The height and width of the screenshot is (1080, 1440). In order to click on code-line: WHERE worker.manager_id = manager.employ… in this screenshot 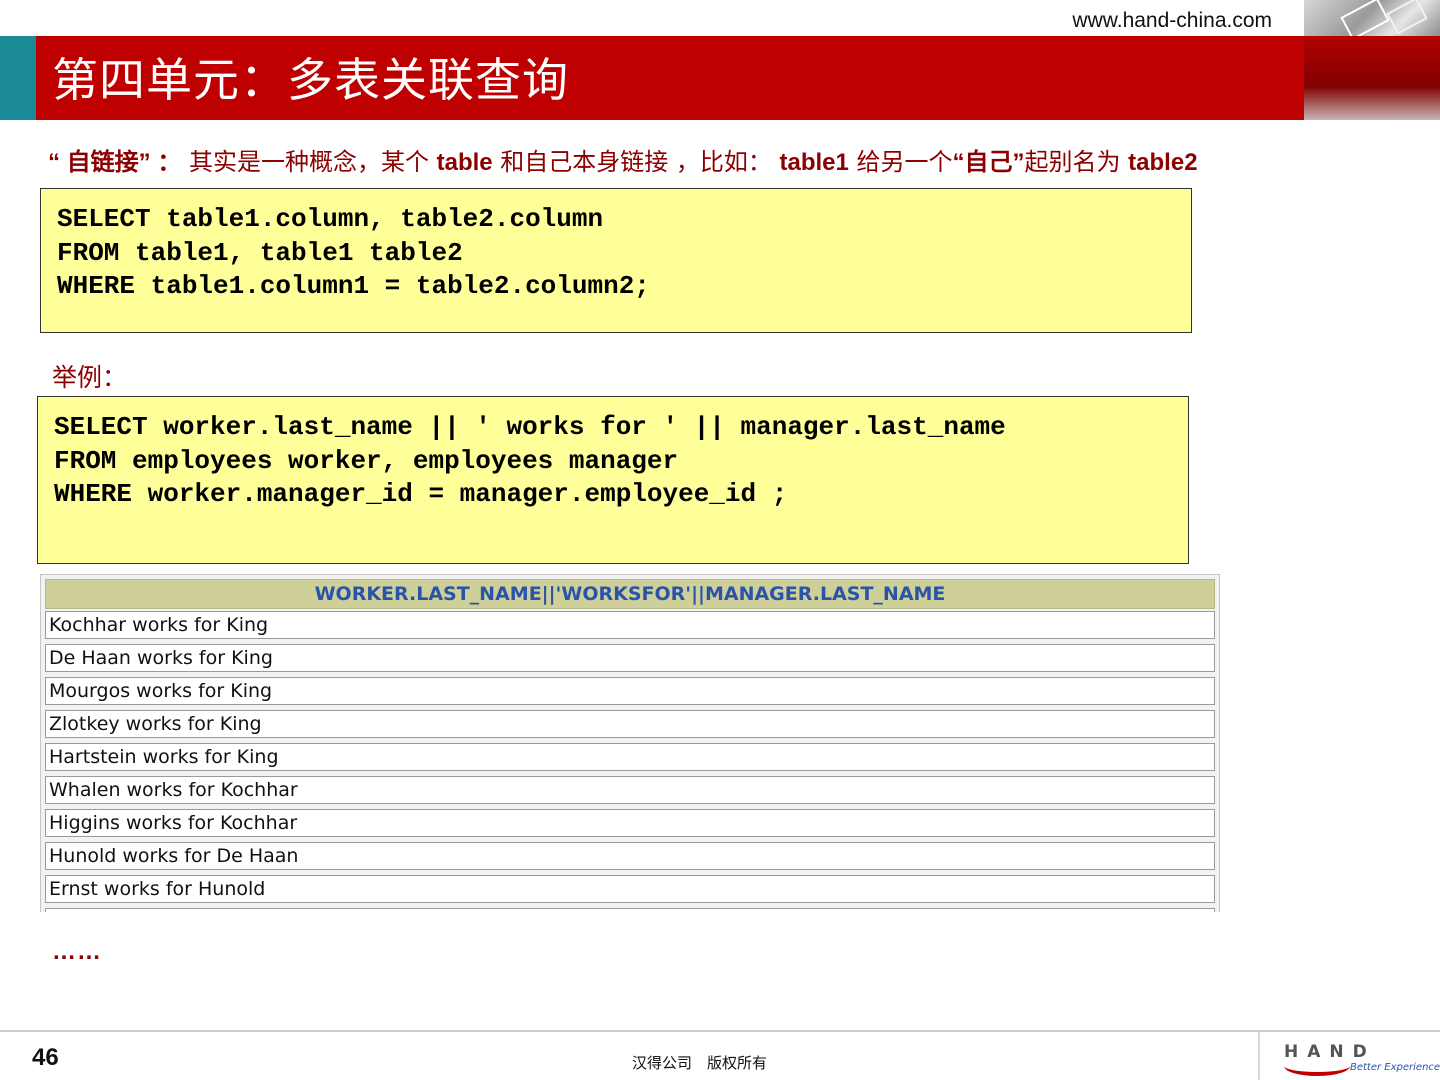, I will do `click(421, 494)`.